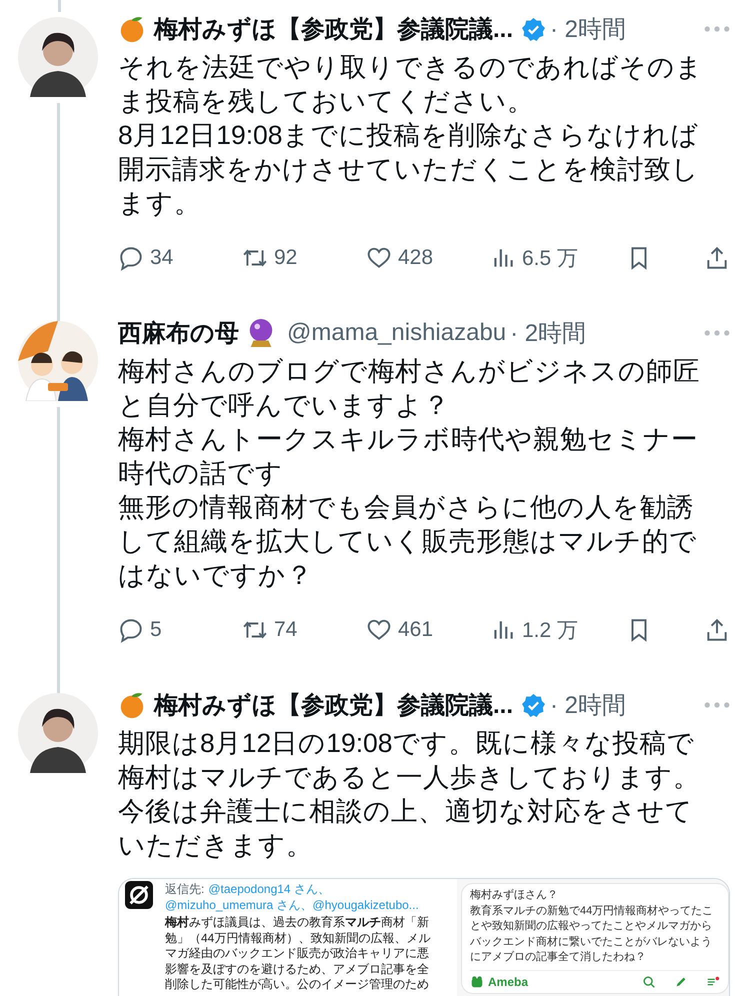 The image size is (750, 996). Describe the element at coordinates (409, 169) in the screenshot. I see `tweet-text: 8月12日19:08までに投稿を削除なさらなければ開示請求をかけさせていただくことを検討致します。` at that location.